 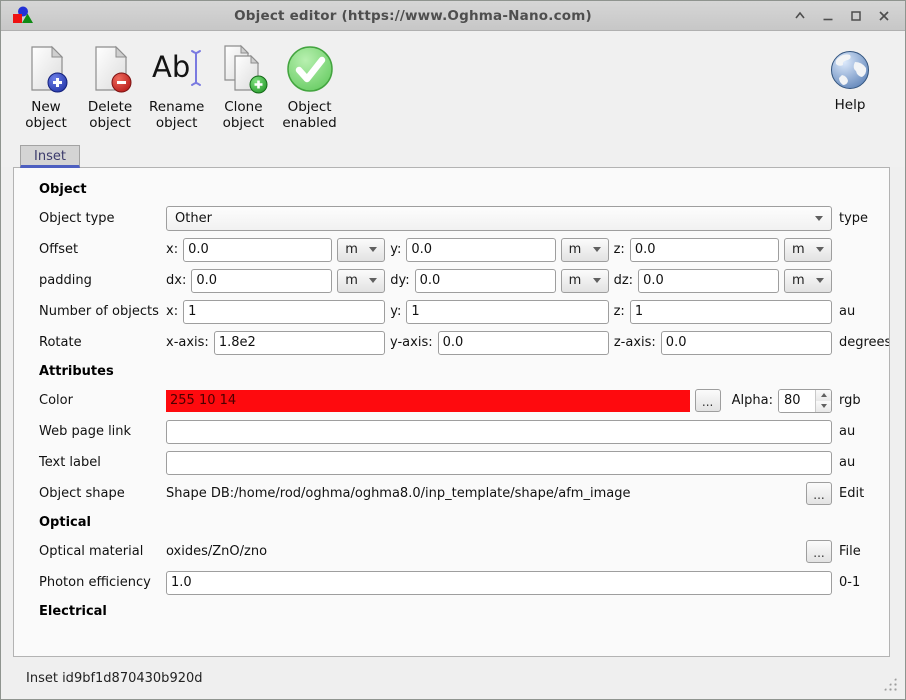 What do you see at coordinates (110, 69) in the screenshot?
I see `document-remove-icon` at bounding box center [110, 69].